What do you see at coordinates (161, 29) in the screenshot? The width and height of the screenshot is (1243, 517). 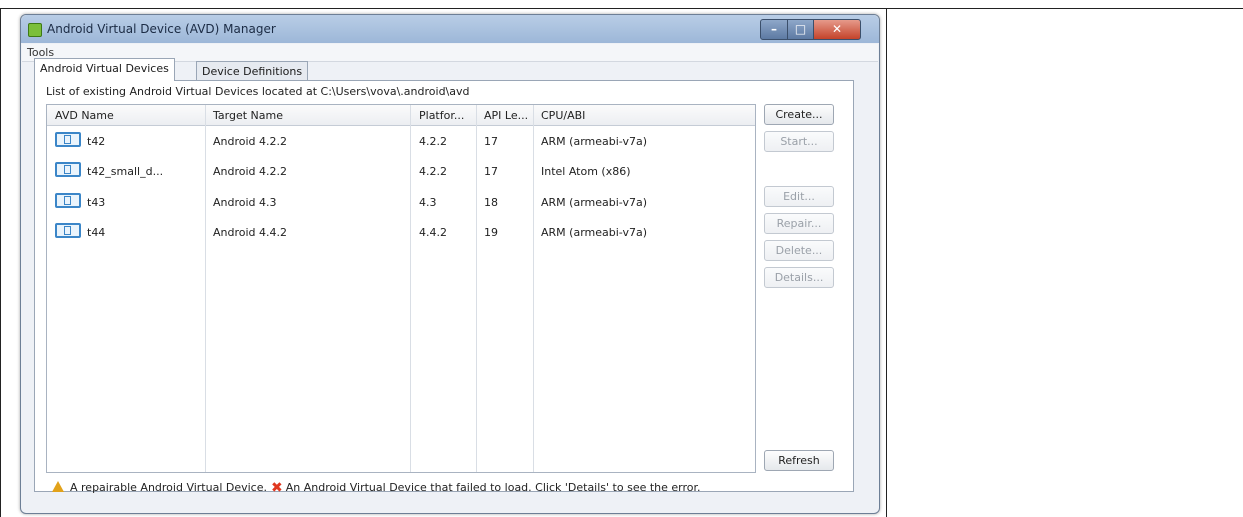 I see `window-title: Android Virtual Device (AVD) Manager` at bounding box center [161, 29].